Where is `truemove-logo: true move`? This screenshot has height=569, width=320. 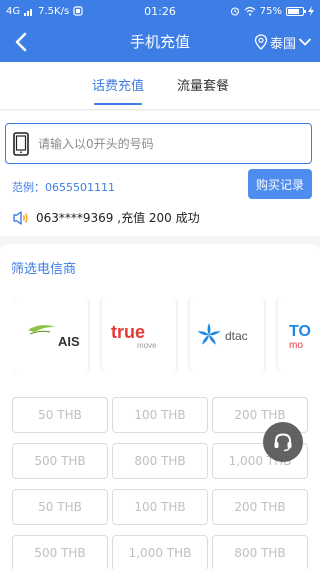 truemove-logo: true move is located at coordinates (134, 336).